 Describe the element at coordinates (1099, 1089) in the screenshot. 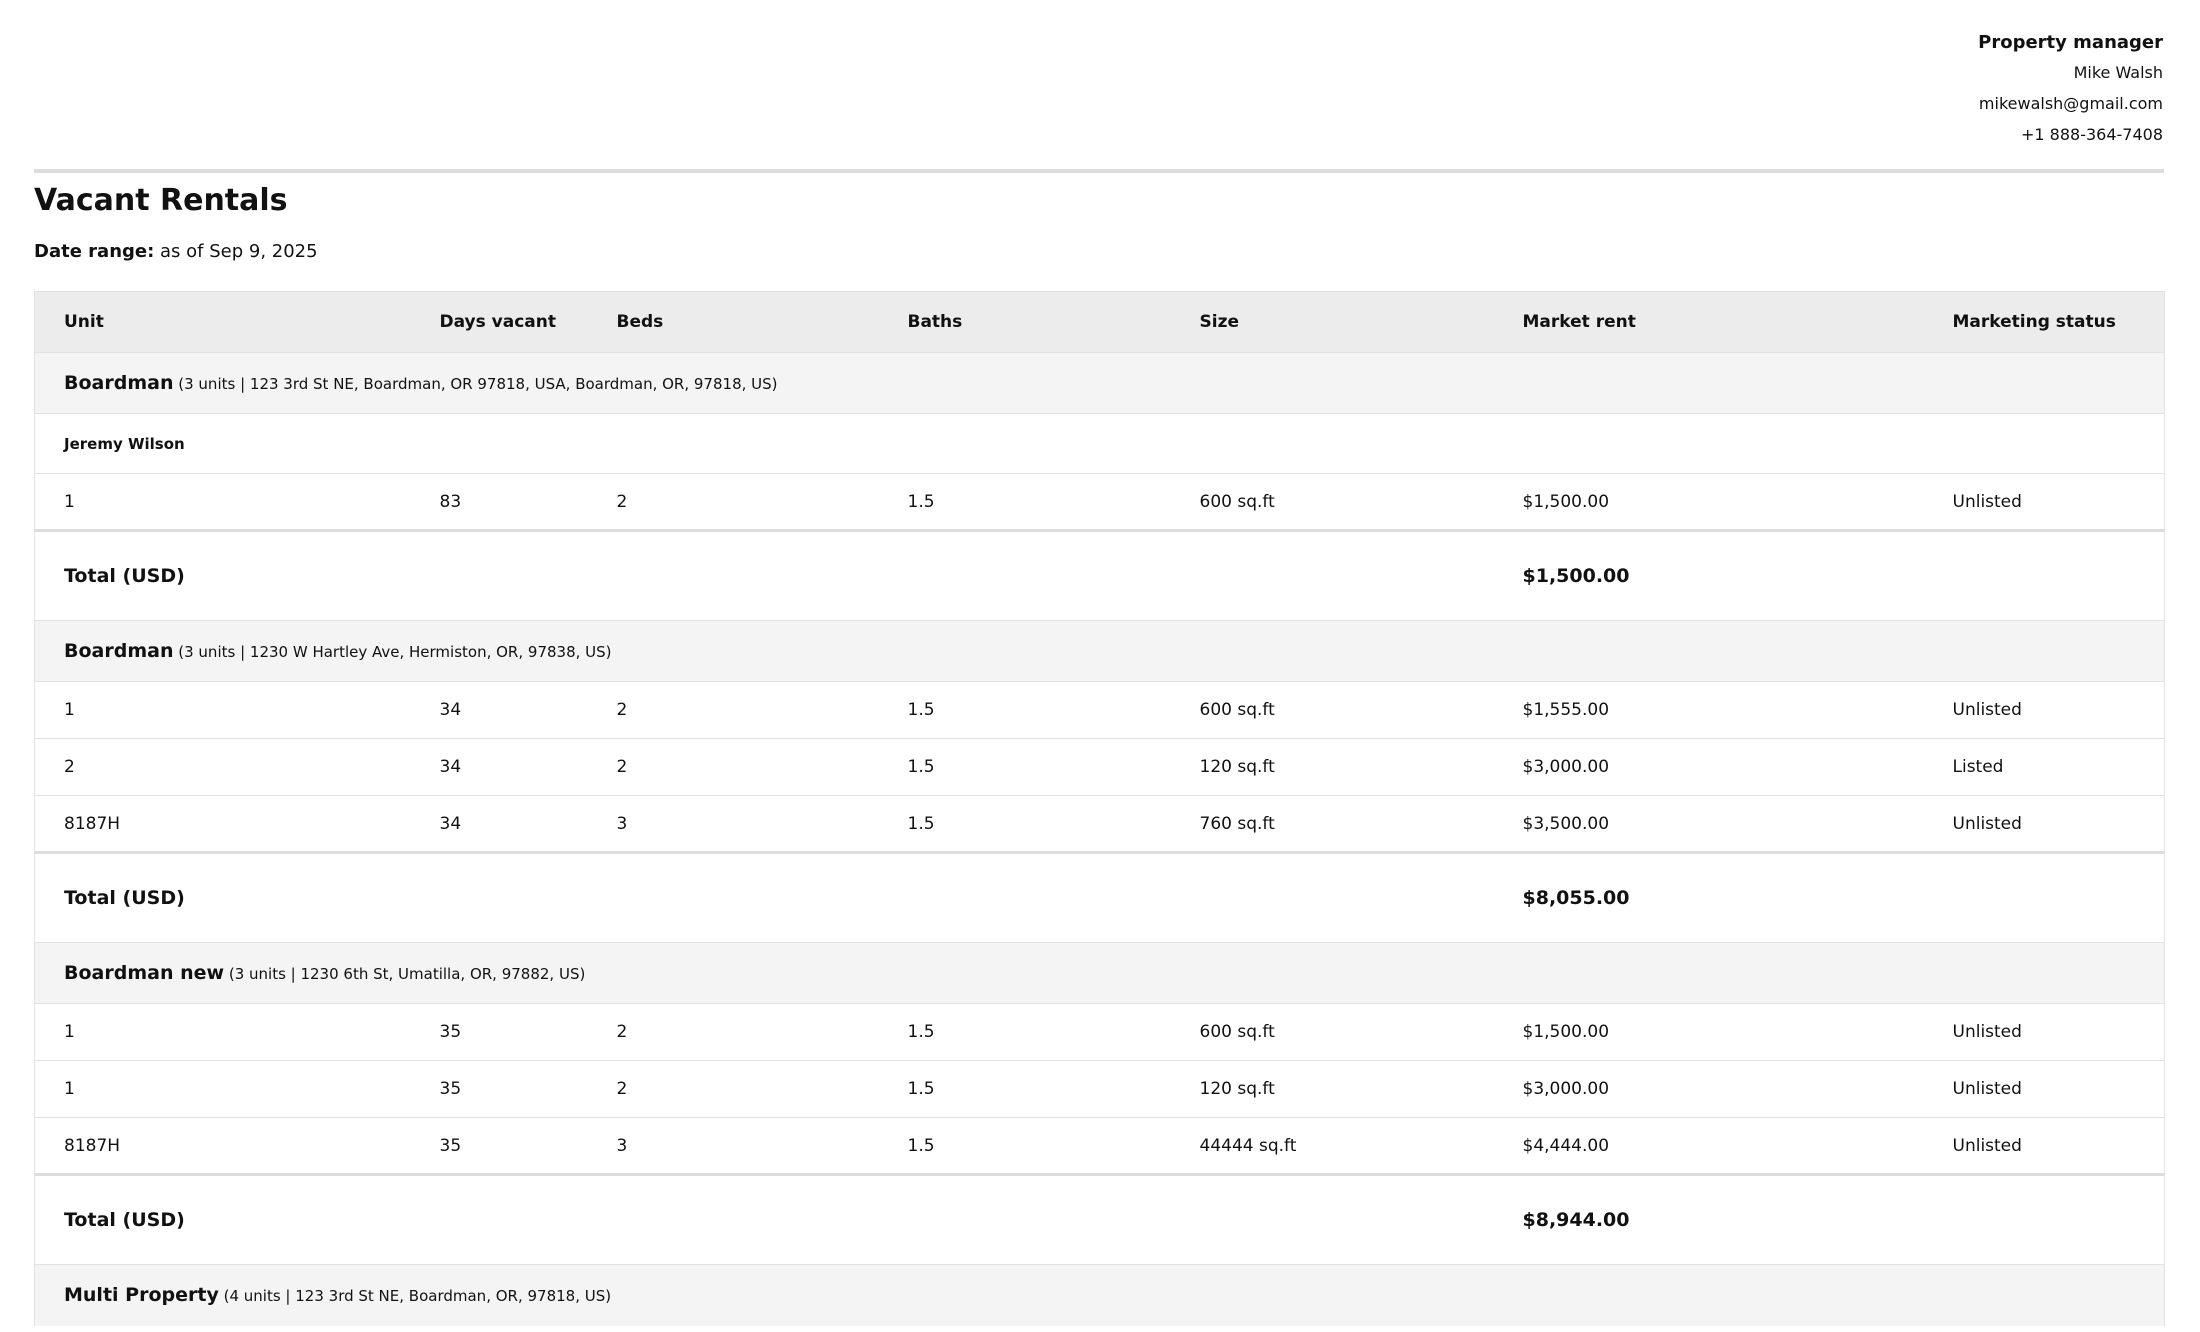

I see `table-row: 1 35 2 1.5 120 sq.ft $3,000.00 Unlisted` at that location.